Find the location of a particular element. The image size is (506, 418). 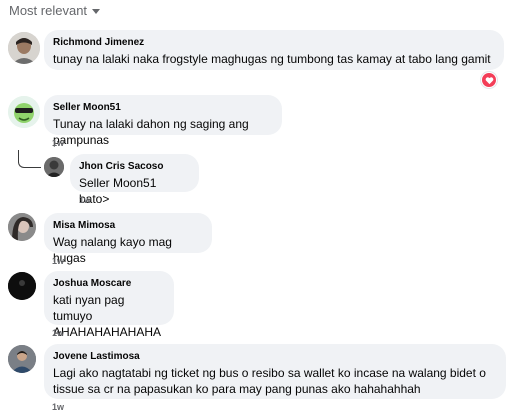

chevron-down-icon is located at coordinates (96, 11).